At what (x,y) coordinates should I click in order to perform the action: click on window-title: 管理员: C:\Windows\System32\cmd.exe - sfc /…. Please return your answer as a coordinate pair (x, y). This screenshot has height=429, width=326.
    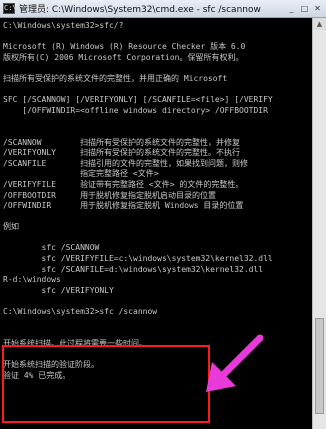
    Looking at the image, I should click on (140, 10).